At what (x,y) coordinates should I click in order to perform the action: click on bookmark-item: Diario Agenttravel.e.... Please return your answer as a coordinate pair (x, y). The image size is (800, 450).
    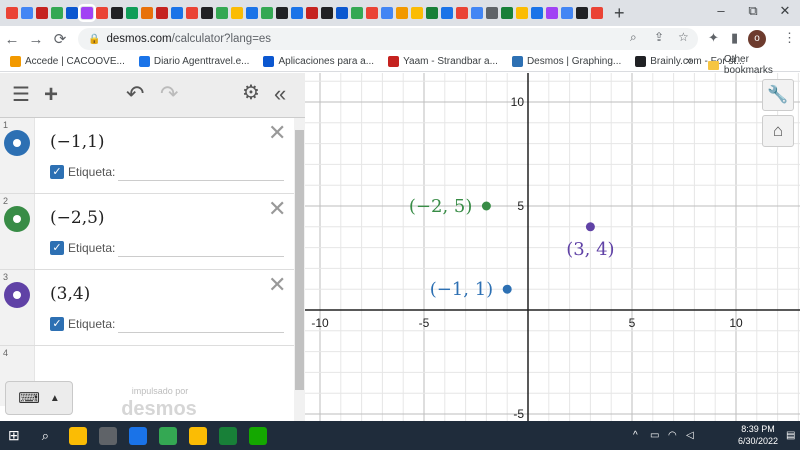
    Looking at the image, I should click on (193, 61).